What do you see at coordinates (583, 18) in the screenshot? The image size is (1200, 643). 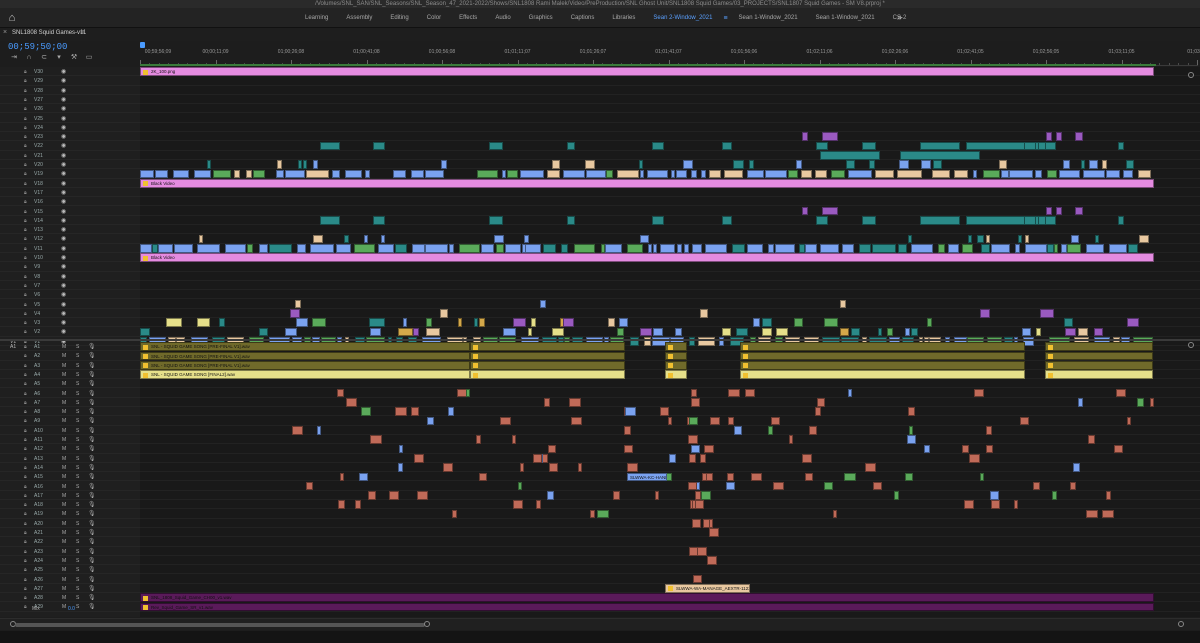 I see `tab-captions: Captions` at bounding box center [583, 18].